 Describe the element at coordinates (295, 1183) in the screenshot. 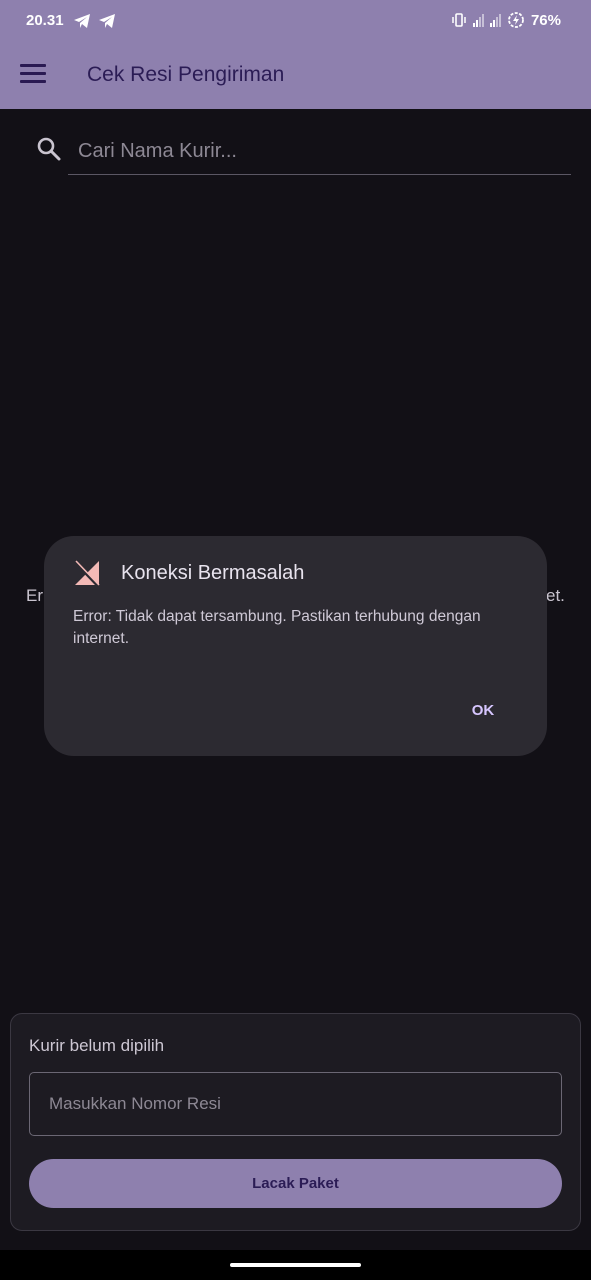

I see `track-package-button: Lacak Paket` at that location.